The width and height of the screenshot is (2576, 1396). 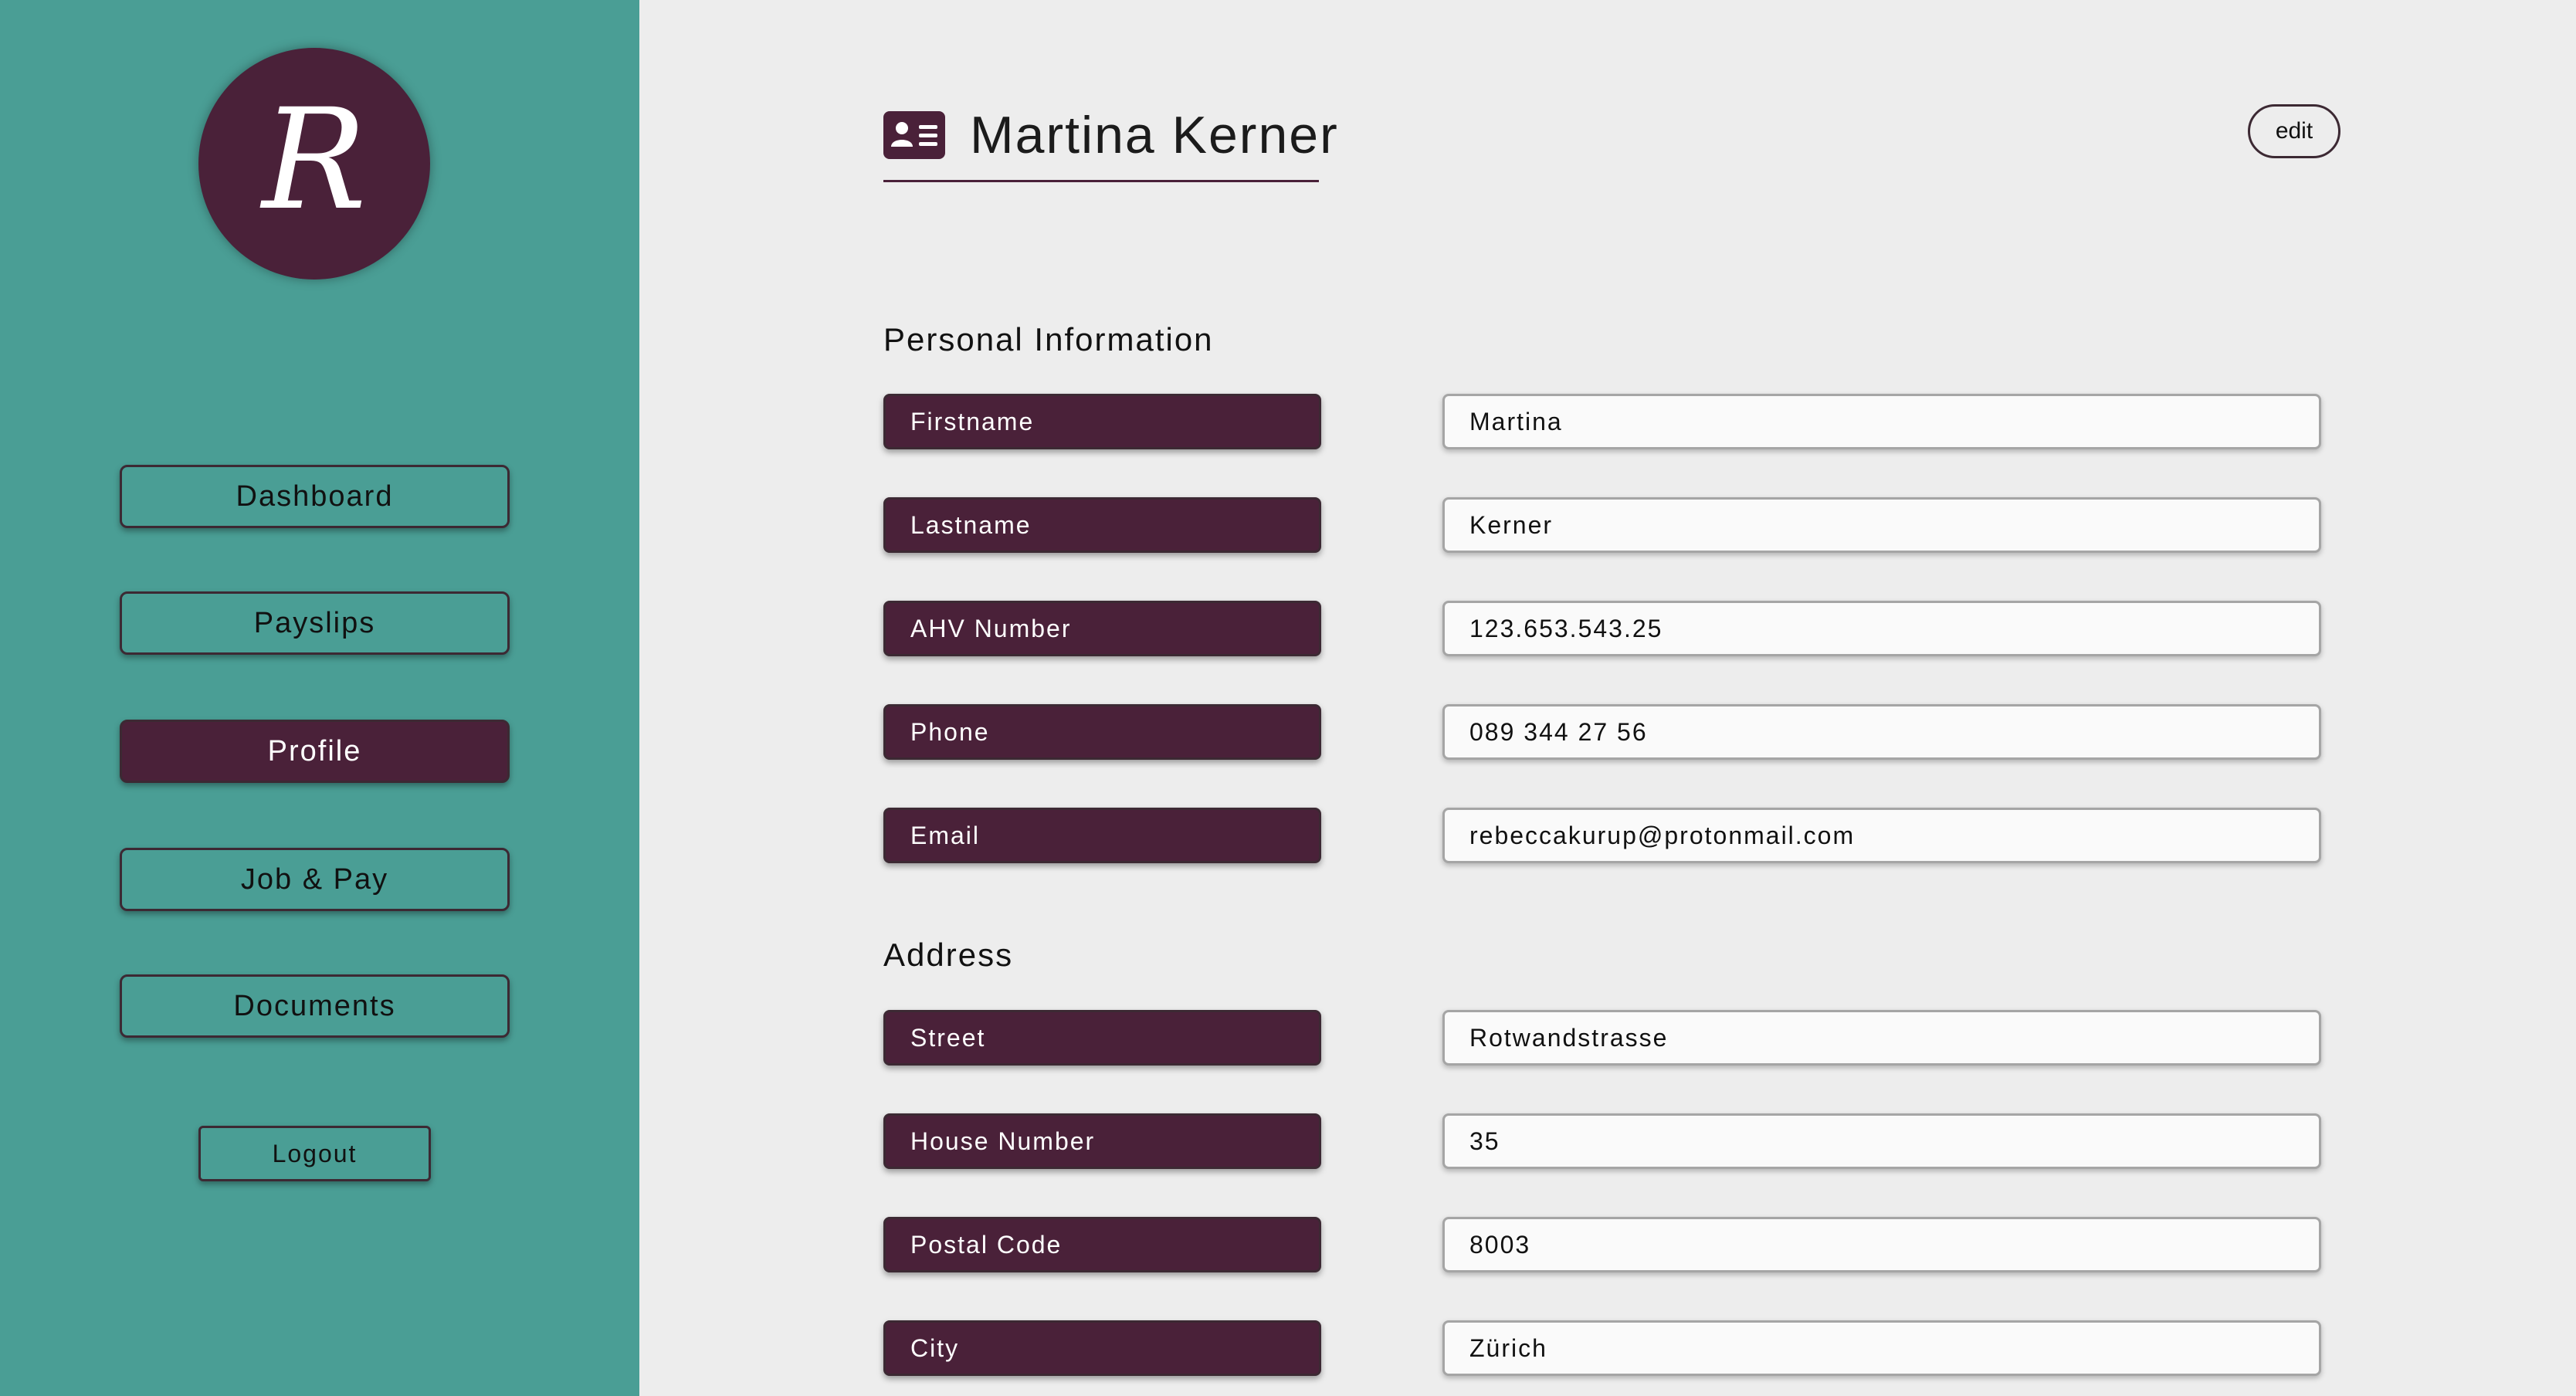 What do you see at coordinates (315, 879) in the screenshot?
I see `nav-job-pay-button: Job & Pay` at bounding box center [315, 879].